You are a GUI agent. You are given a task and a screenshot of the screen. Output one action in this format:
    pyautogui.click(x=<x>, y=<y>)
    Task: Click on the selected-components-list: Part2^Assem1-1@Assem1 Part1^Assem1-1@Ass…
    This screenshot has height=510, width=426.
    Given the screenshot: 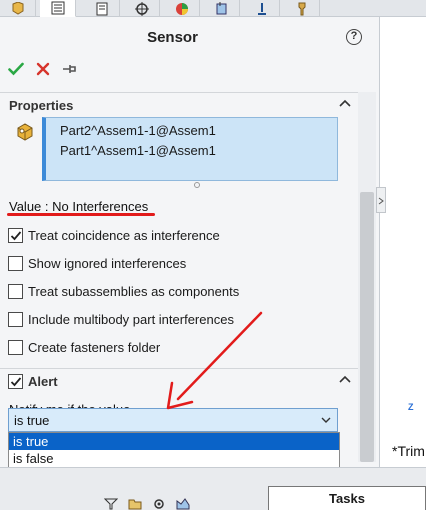 What is the action you would take?
    pyautogui.click(x=190, y=149)
    